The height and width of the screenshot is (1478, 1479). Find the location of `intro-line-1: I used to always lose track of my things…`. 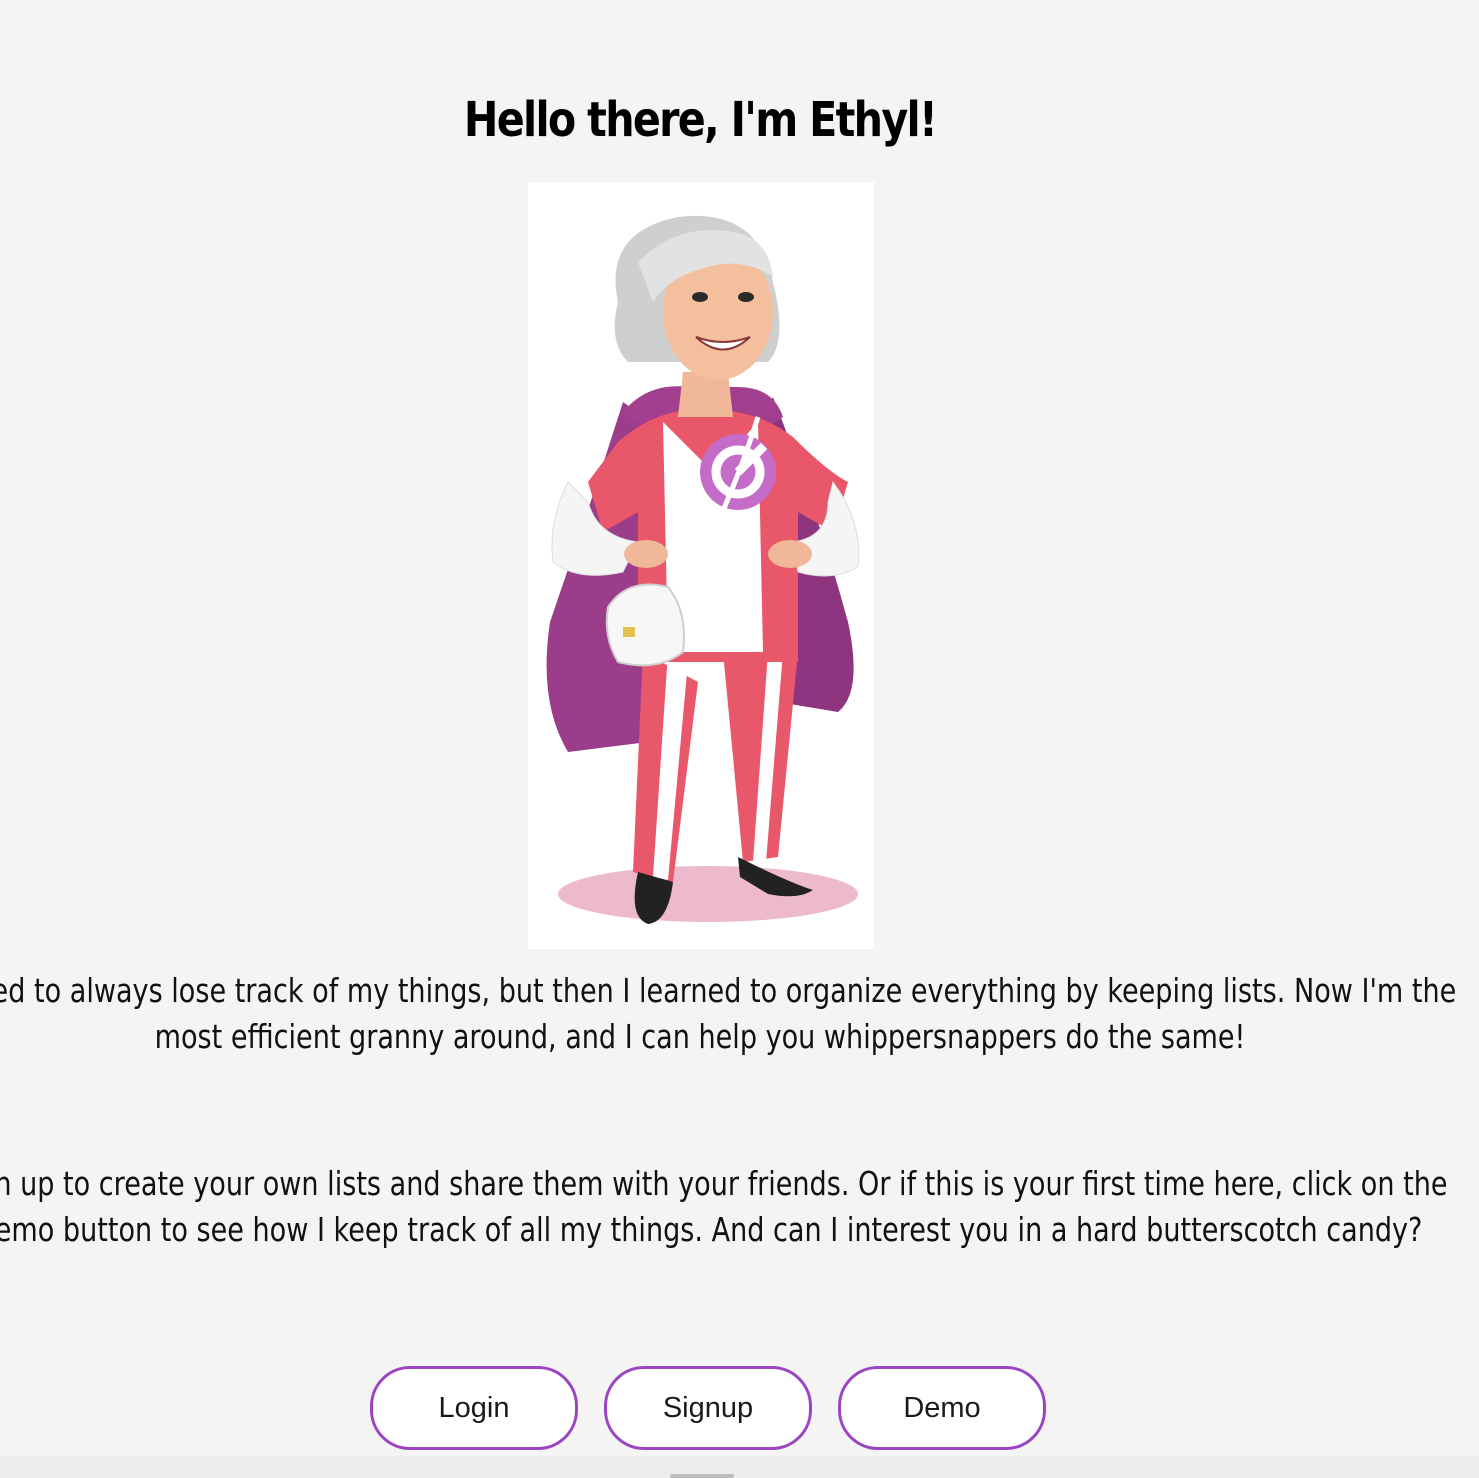

intro-line-1: I used to always lose track of my things… is located at coordinates (728, 990).